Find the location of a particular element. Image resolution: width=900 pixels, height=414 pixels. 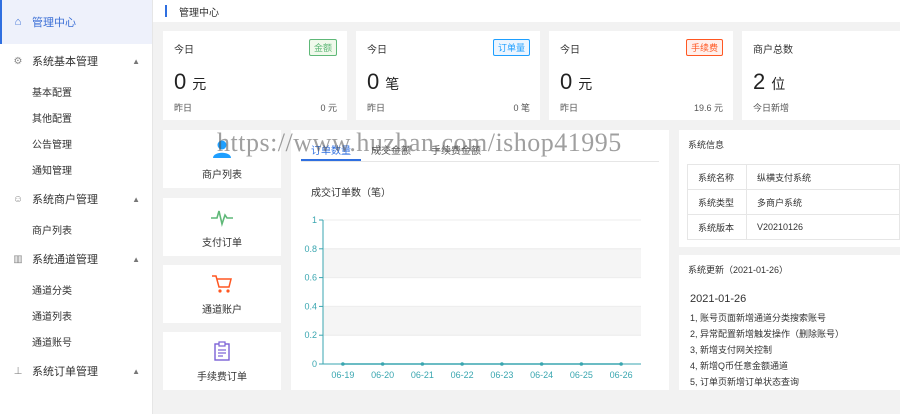

stat-value: 2位 is located at coordinates (769, 81).